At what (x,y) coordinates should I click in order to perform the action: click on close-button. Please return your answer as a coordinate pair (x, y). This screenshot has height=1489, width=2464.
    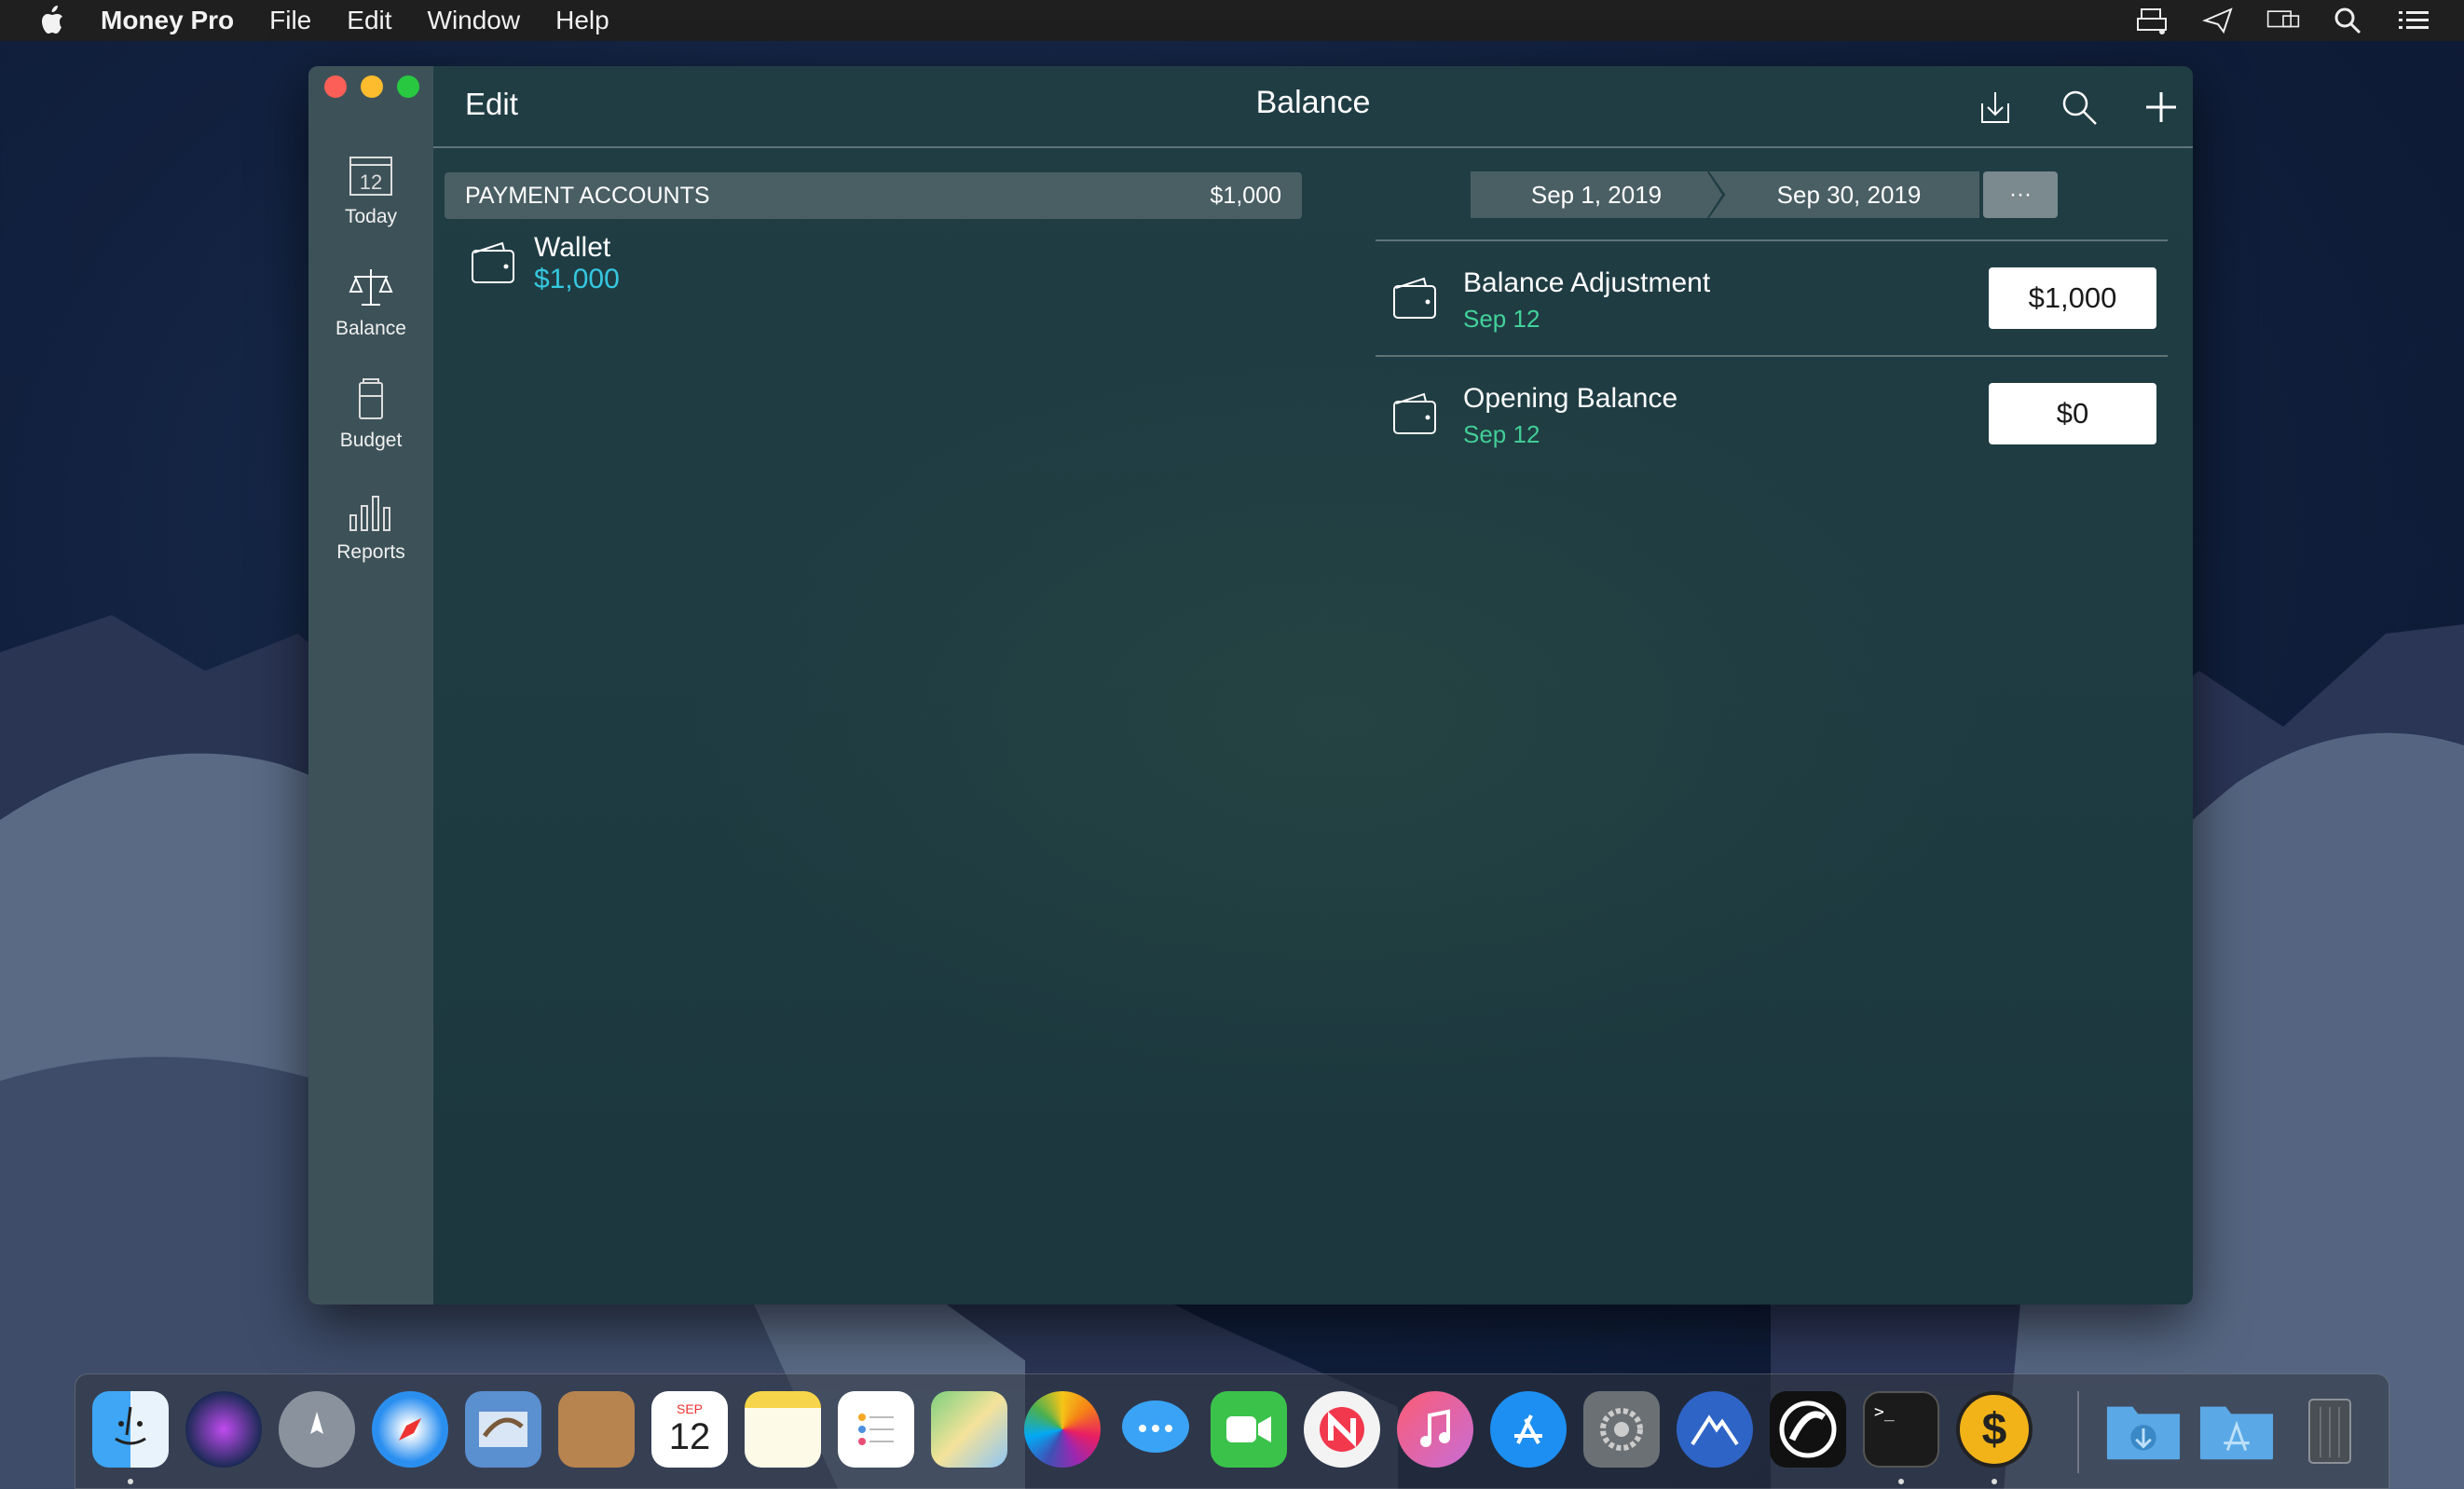
    Looking at the image, I should click on (335, 86).